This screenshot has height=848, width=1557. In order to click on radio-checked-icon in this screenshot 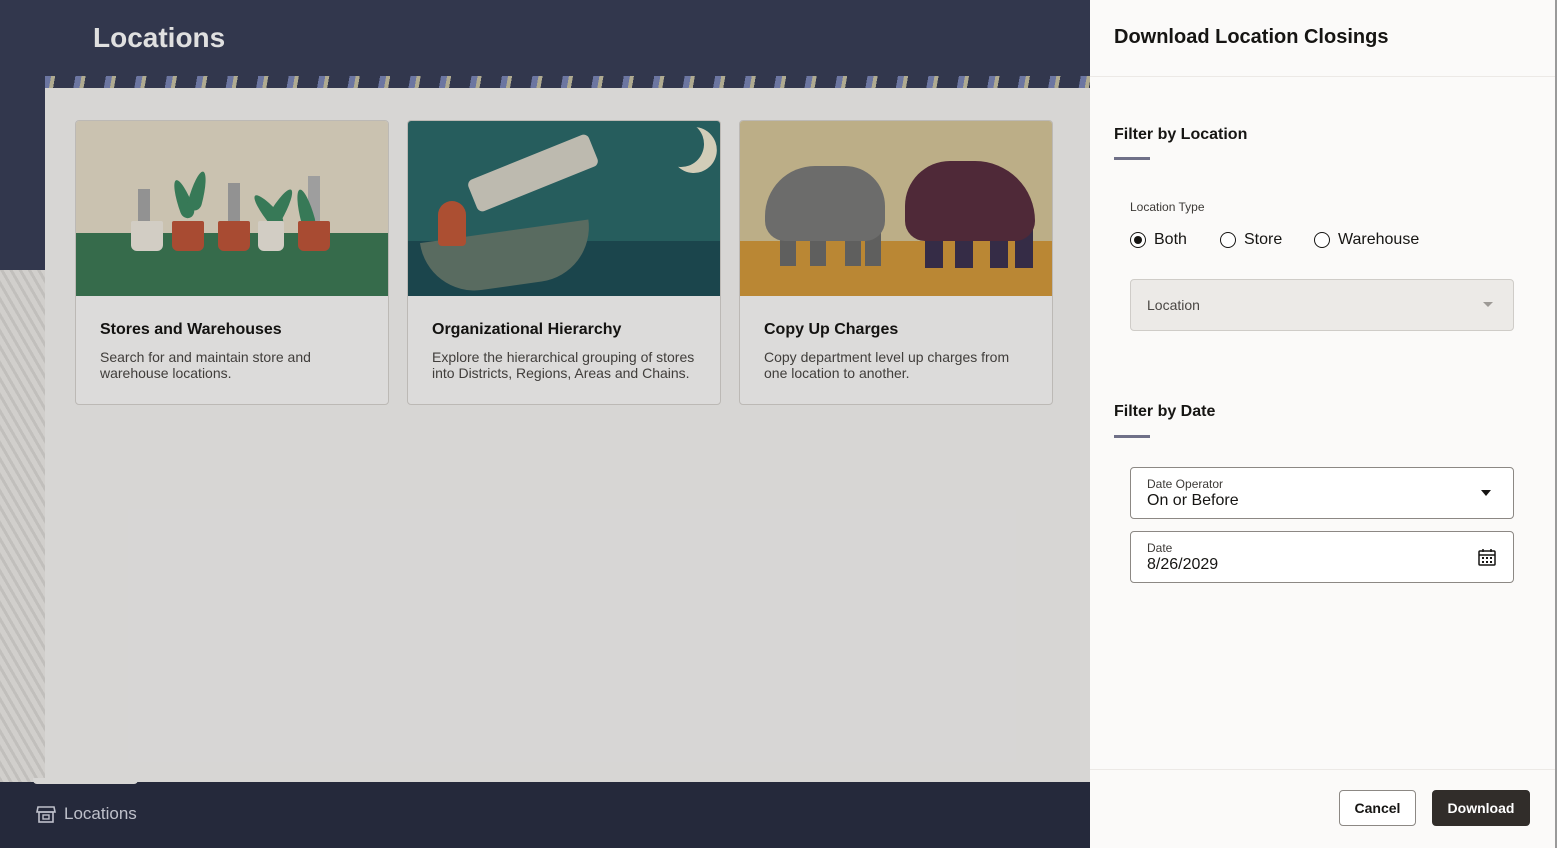, I will do `click(1138, 240)`.